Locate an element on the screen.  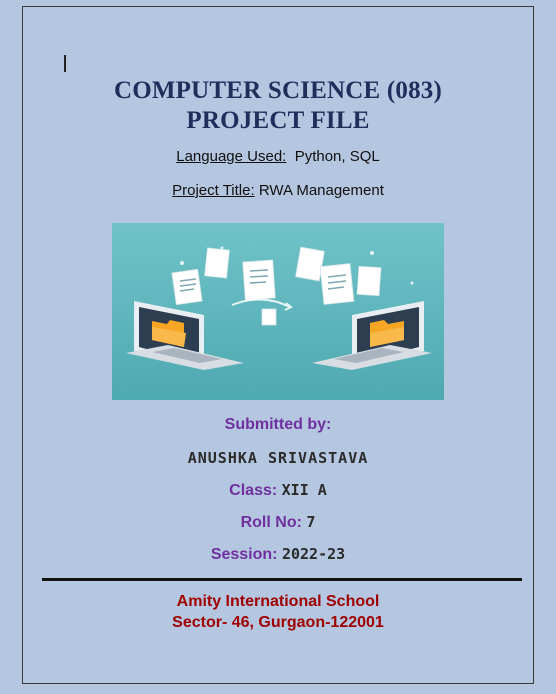
roll-label: Roll No: is located at coordinates (271, 522).